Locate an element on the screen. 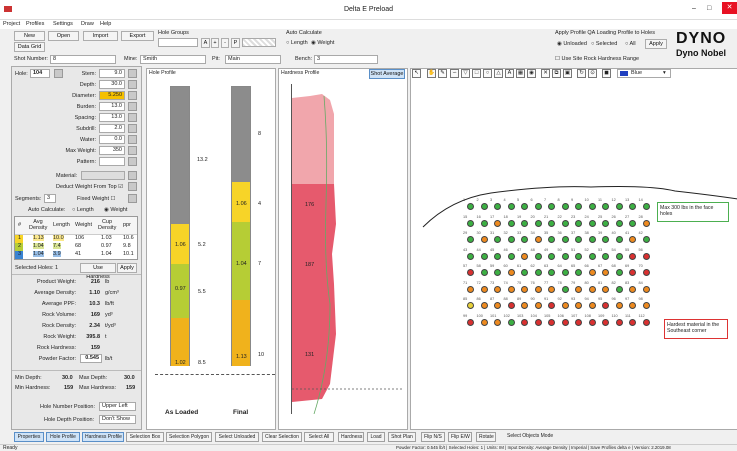 The height and width of the screenshot is (451, 737). pan-icon: ✋ is located at coordinates (431, 73).